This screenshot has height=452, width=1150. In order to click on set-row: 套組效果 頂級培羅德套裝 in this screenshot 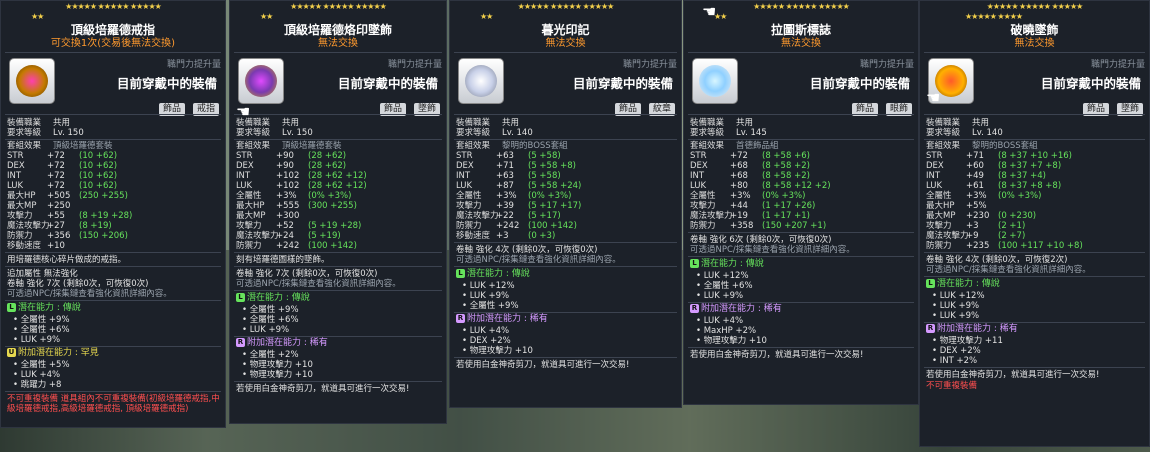, I will do `click(289, 146)`.